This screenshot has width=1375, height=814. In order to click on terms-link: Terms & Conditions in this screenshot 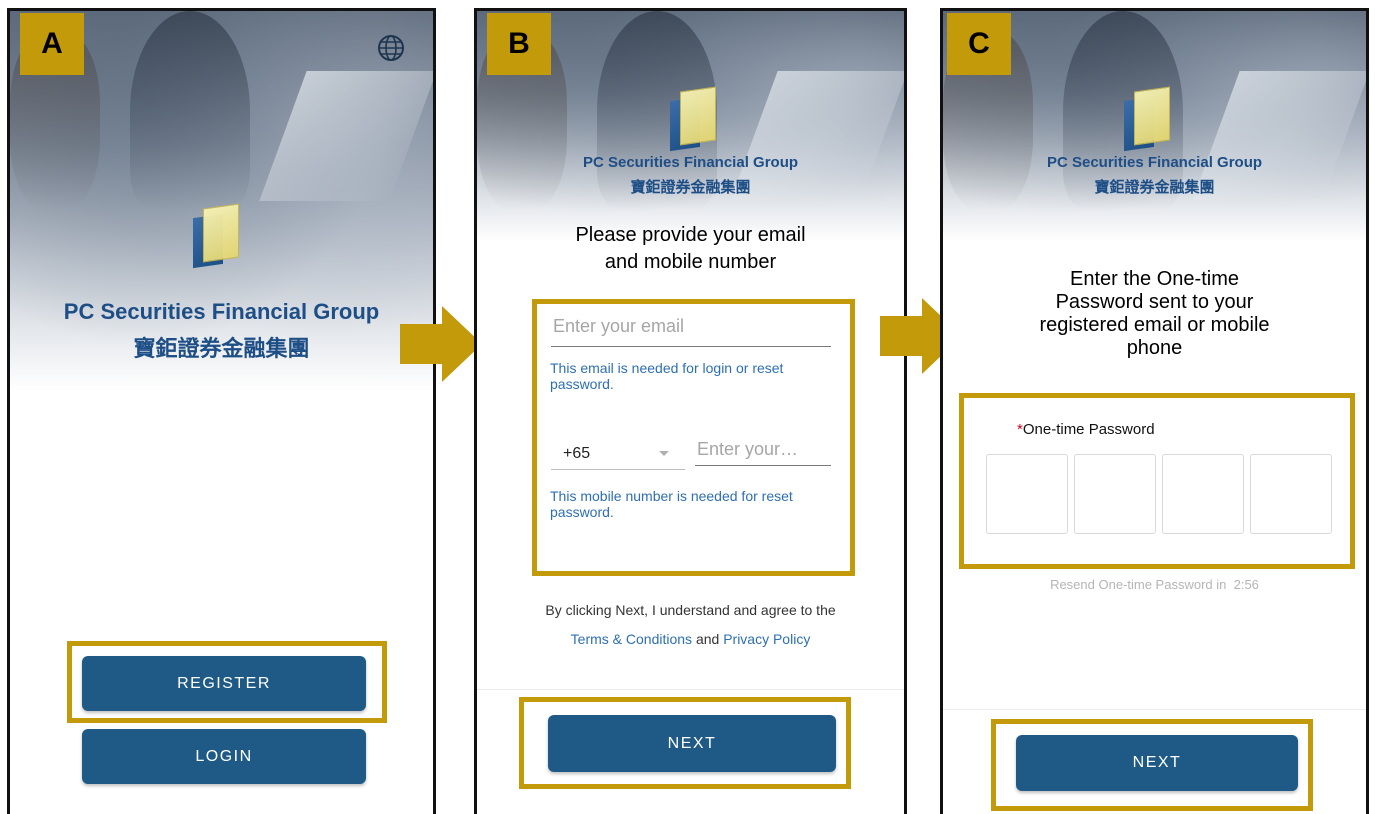, I will do `click(631, 639)`.